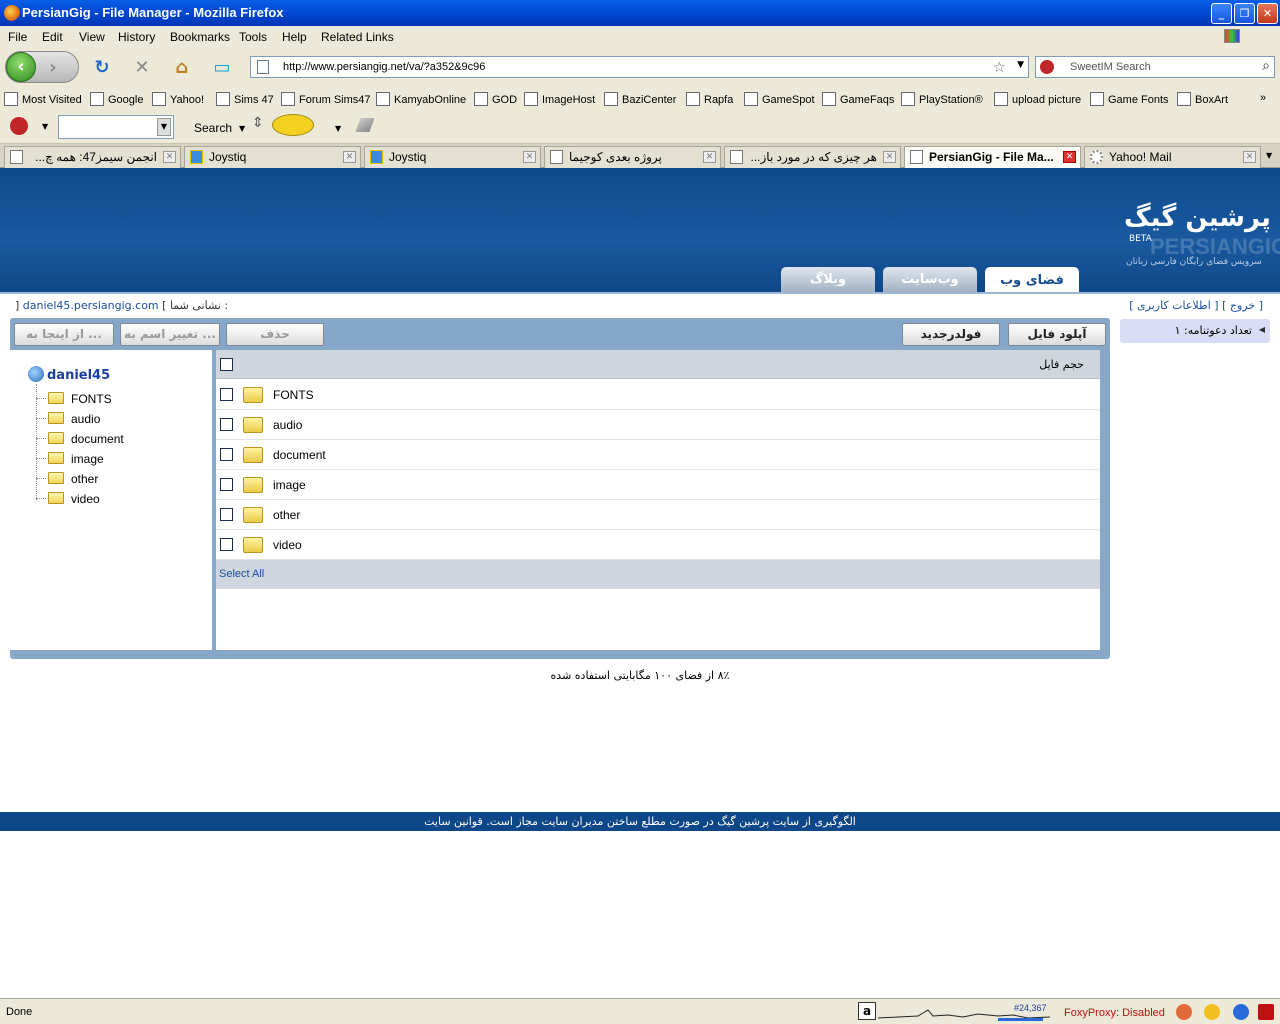  What do you see at coordinates (1202, 99) in the screenshot?
I see `bookmark-item: BoxArt` at bounding box center [1202, 99].